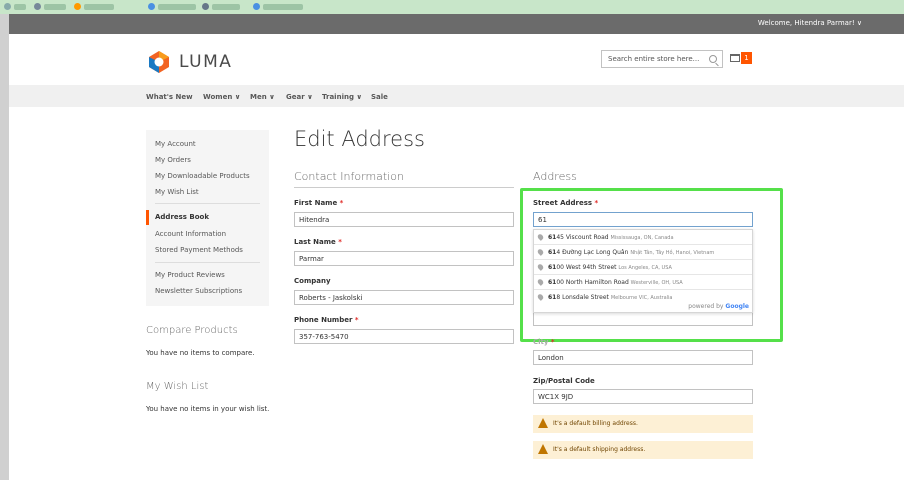 This screenshot has width=904, height=480. What do you see at coordinates (404, 219) in the screenshot?
I see `first-name-field: Hitendra` at bounding box center [404, 219].